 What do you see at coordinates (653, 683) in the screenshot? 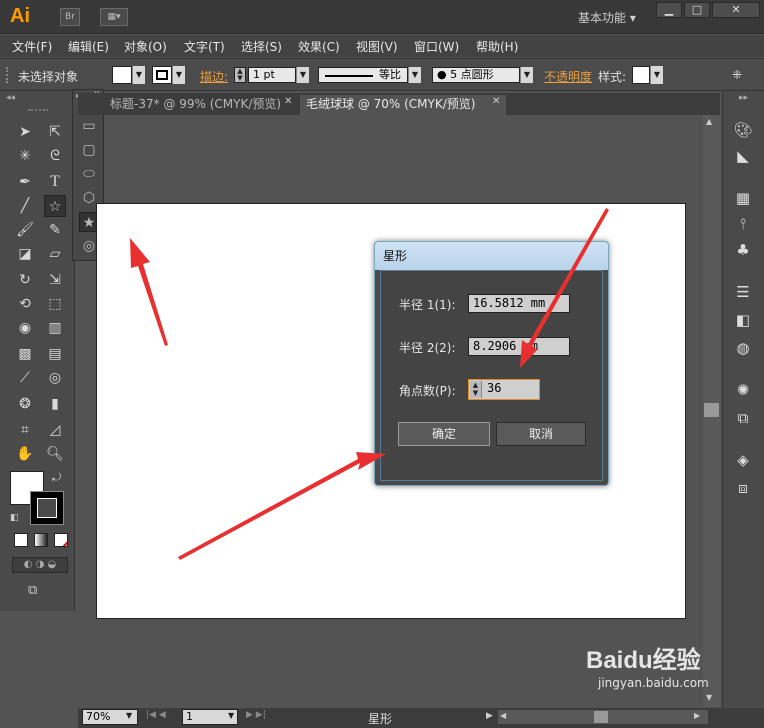
I see `baidu-watermark-url: jingyan.baidu.com` at bounding box center [653, 683].